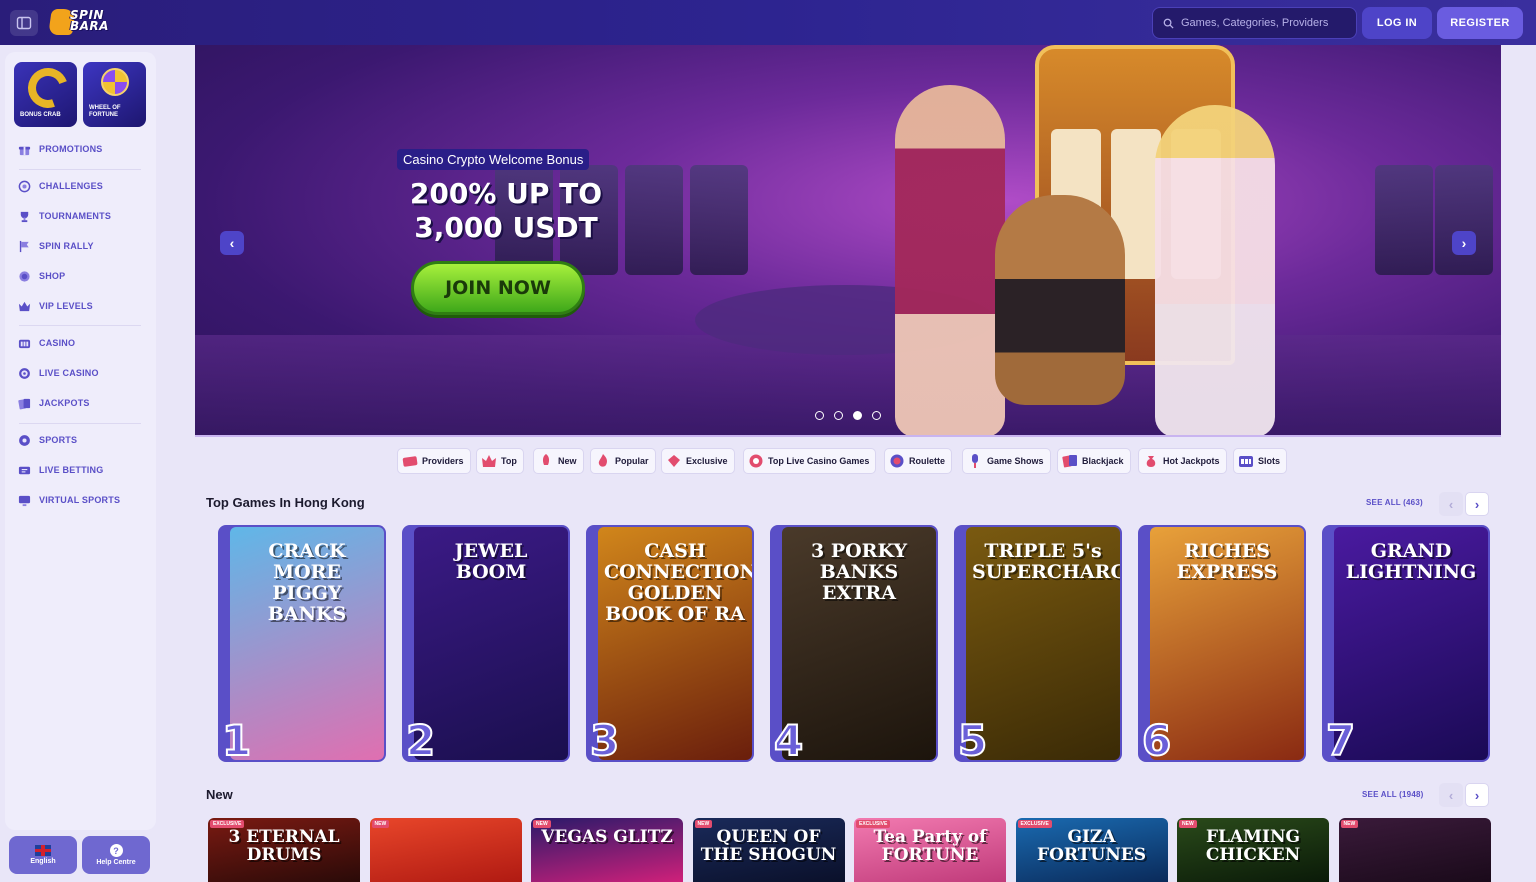 The width and height of the screenshot is (1536, 882). I want to click on sidebar-item-virtual-sports: VIRTUAL SPORTS, so click(82, 500).